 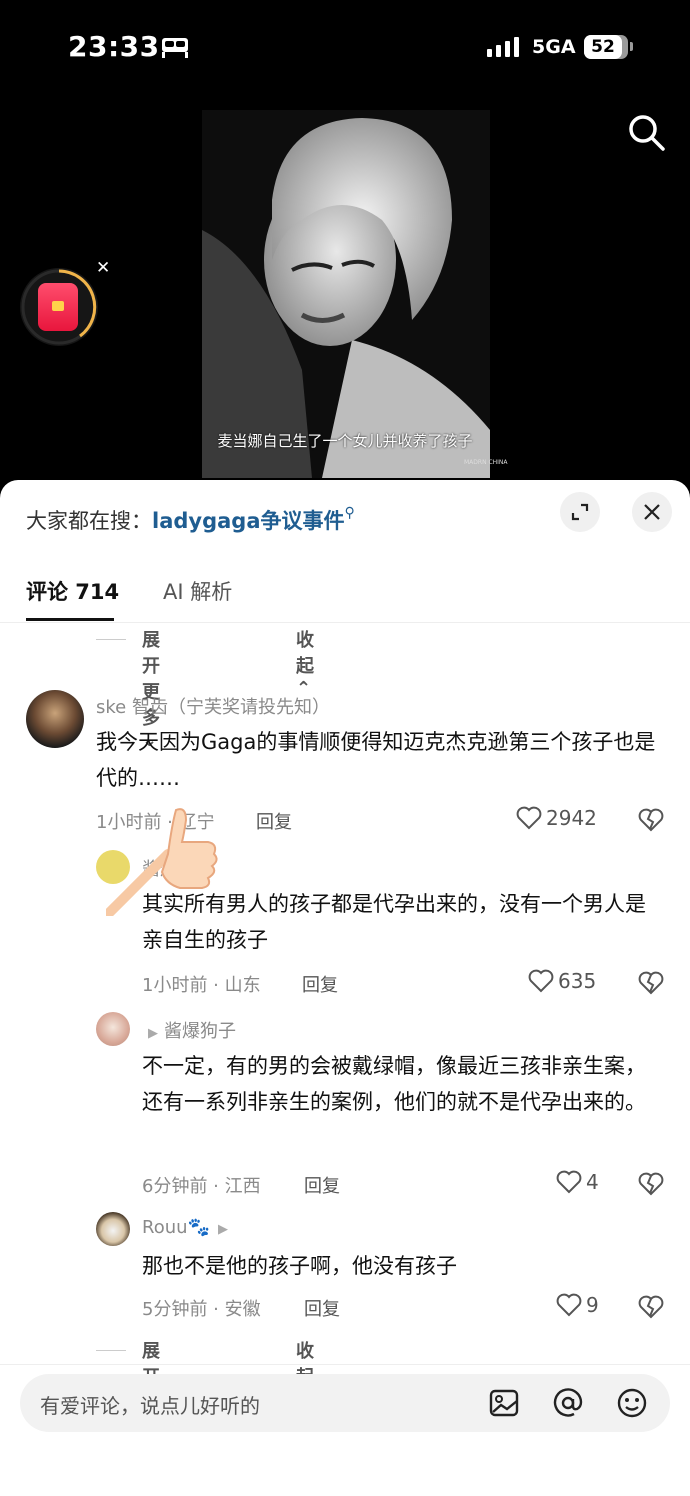 What do you see at coordinates (201, 985) in the screenshot?
I see `comment-meta: 1小时前 · 山东` at bounding box center [201, 985].